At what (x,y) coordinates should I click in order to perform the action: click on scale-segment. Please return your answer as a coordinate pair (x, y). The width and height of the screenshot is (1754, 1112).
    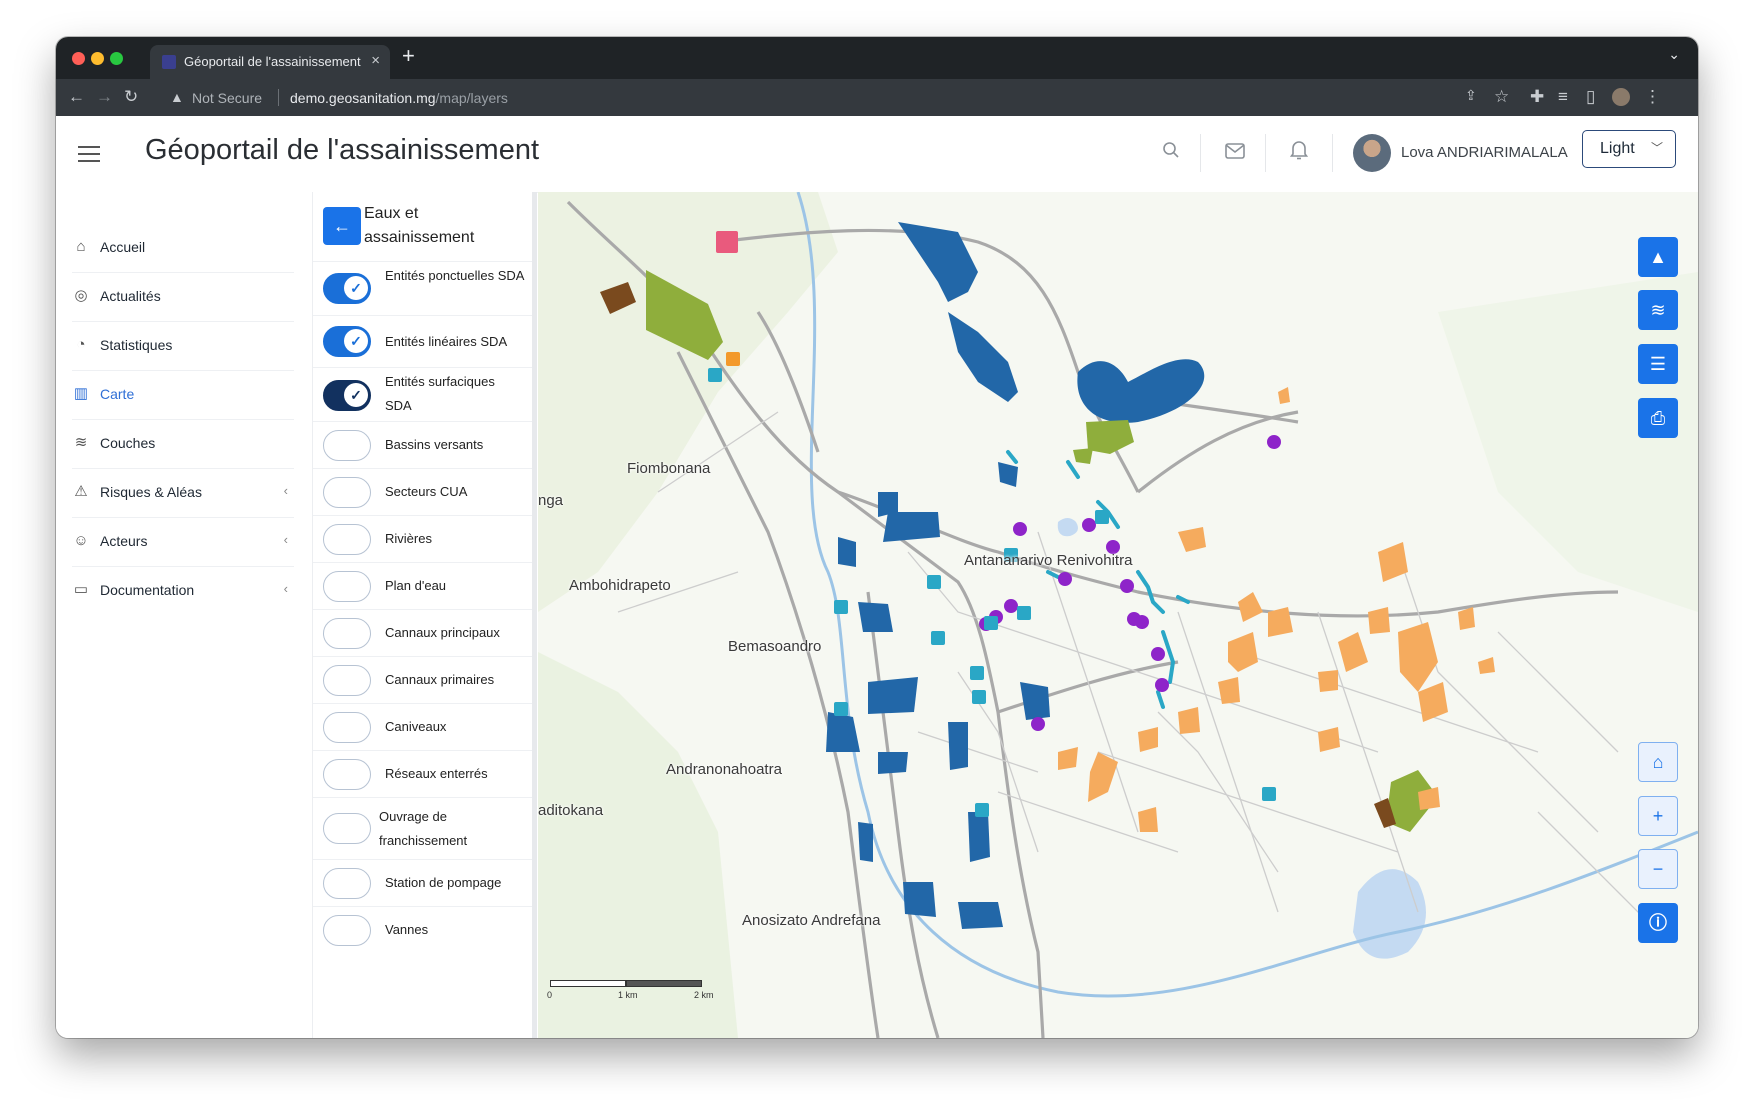
    Looking at the image, I should click on (588, 983).